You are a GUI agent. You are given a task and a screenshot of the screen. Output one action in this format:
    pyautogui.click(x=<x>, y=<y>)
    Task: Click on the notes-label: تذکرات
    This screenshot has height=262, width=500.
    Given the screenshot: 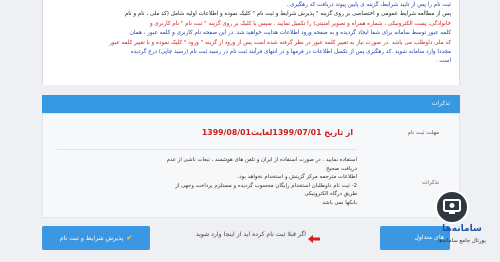 What is the action you would take?
    pyautogui.click(x=430, y=183)
    